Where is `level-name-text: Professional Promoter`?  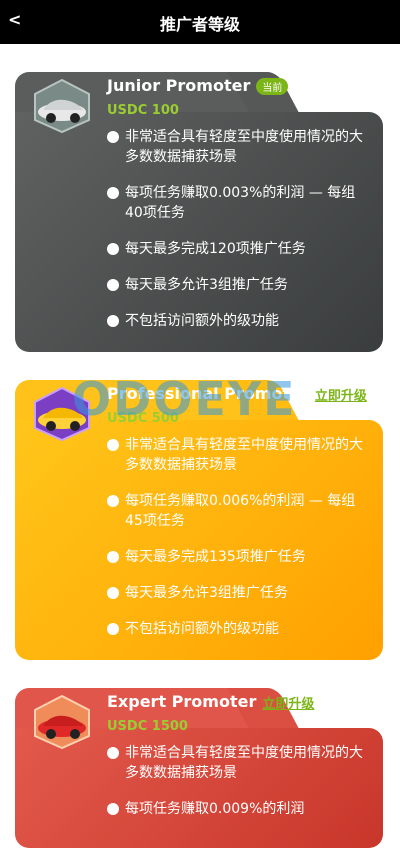 level-name-text: Professional Promoter is located at coordinates (208, 393).